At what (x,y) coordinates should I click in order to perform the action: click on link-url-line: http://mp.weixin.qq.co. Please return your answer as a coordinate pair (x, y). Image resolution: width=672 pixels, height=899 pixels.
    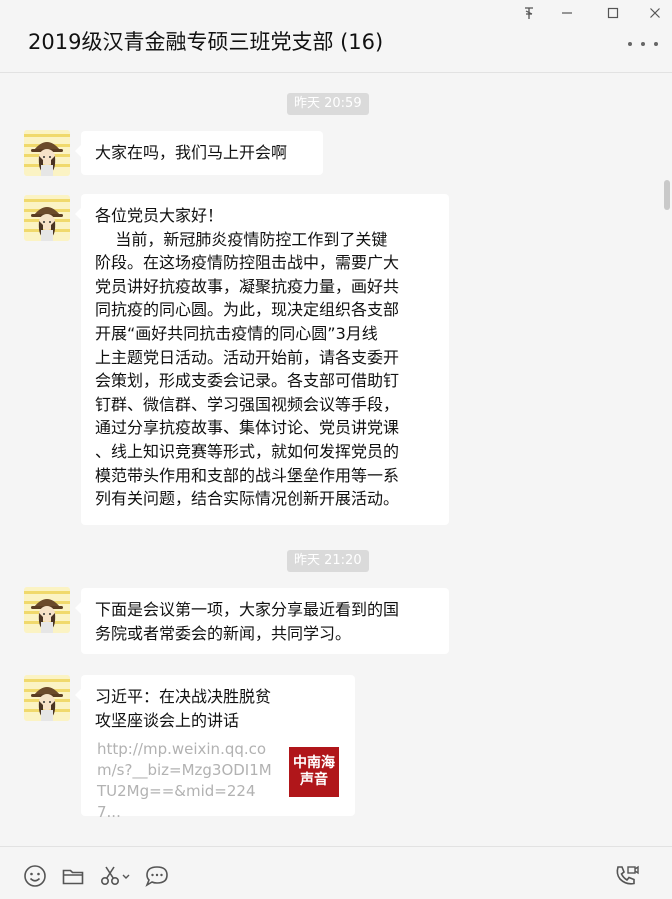
    Looking at the image, I should click on (182, 749).